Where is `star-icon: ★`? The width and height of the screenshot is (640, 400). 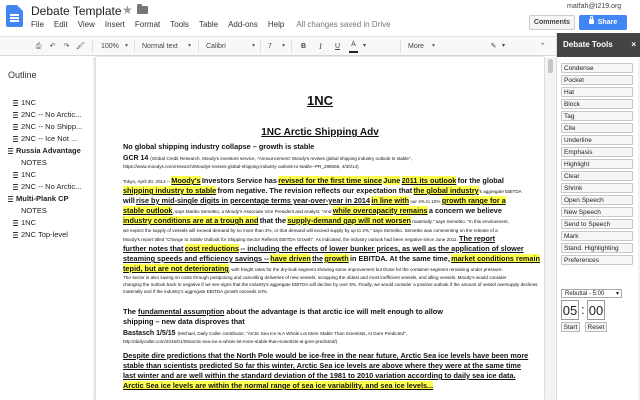
star-icon: ★ is located at coordinates (127, 10).